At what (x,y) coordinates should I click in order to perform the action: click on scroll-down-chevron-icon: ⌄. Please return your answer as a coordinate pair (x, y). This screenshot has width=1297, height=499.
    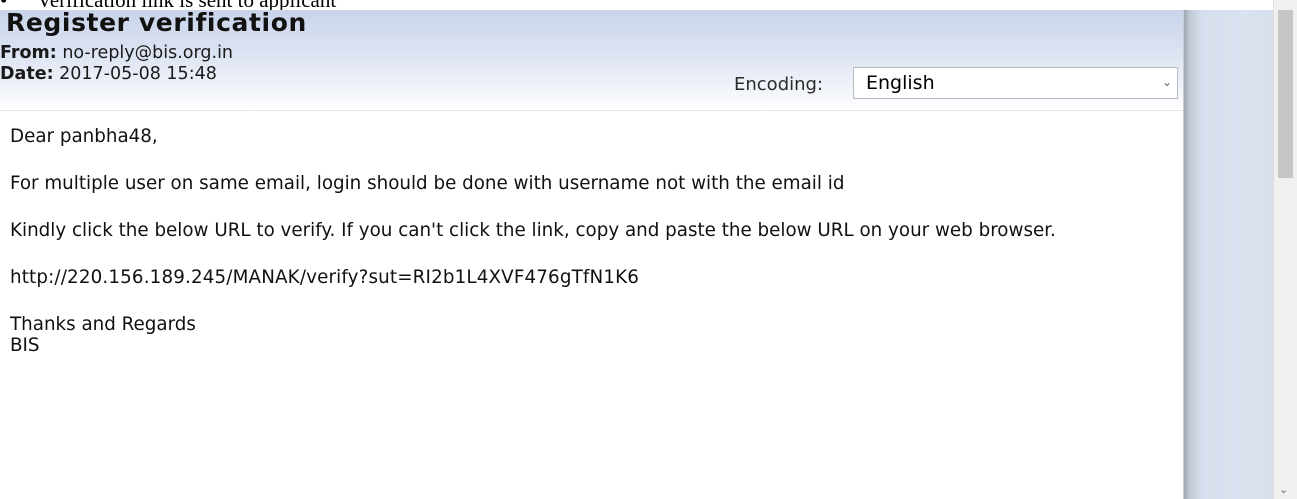
    Looking at the image, I should click on (1283, 490).